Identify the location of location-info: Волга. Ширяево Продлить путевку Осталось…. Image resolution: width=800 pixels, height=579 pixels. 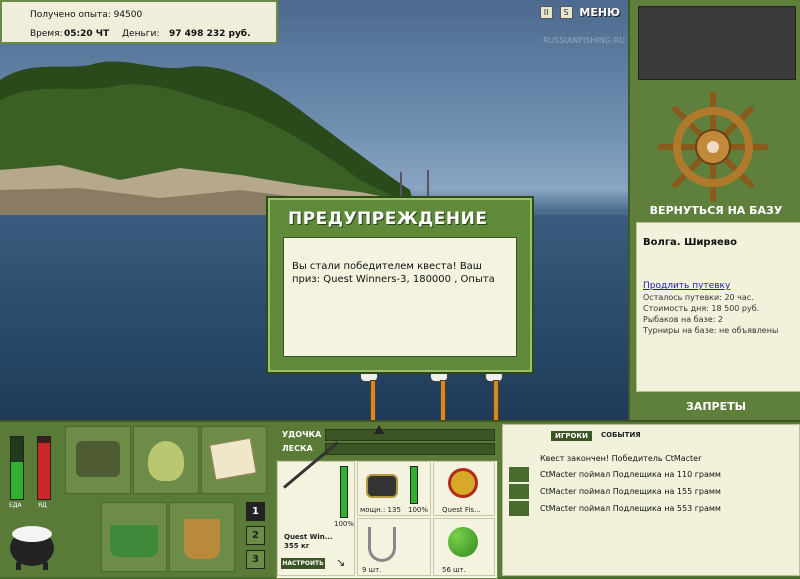
(718, 307).